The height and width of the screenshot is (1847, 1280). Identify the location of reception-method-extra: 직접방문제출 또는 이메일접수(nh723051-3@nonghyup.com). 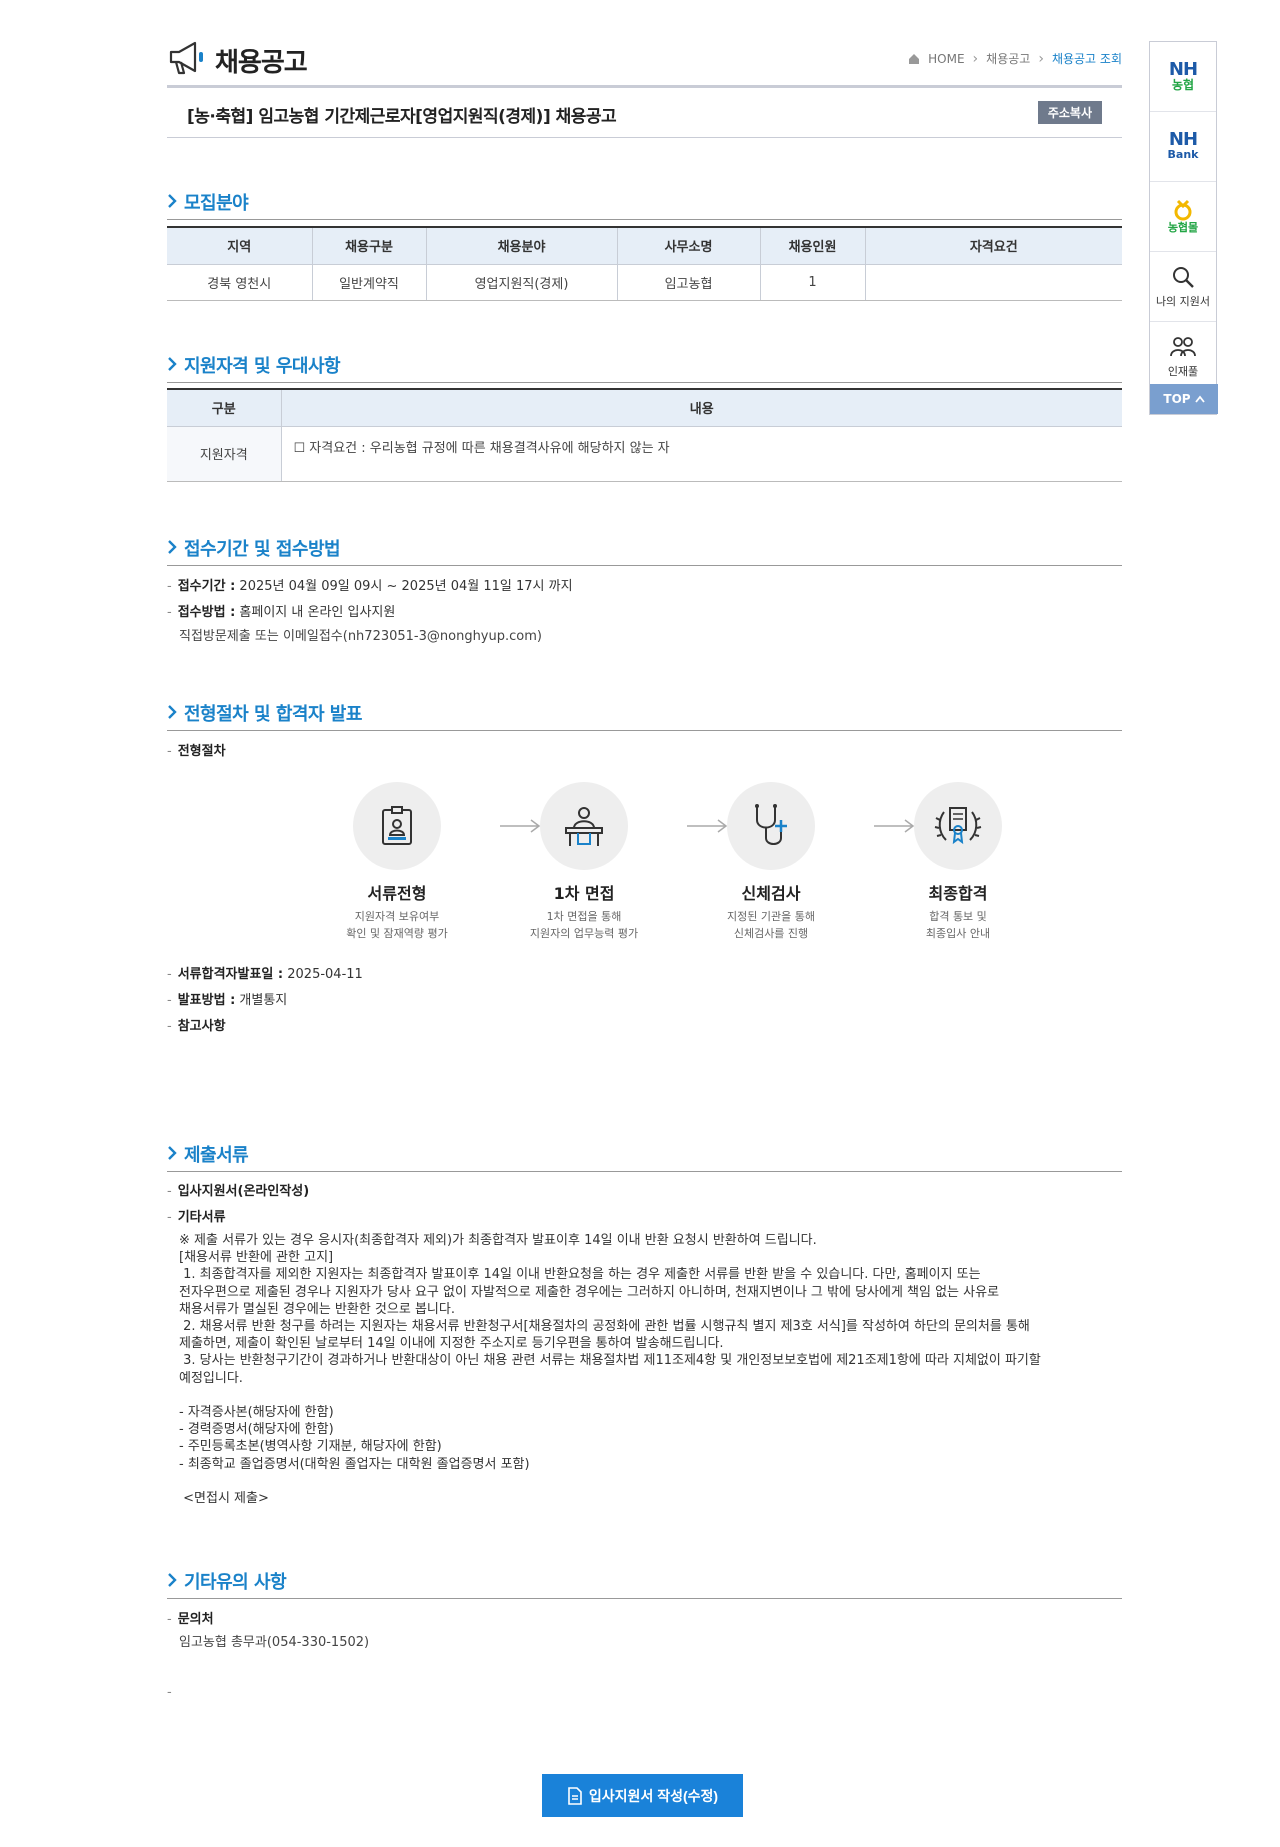
(360, 636).